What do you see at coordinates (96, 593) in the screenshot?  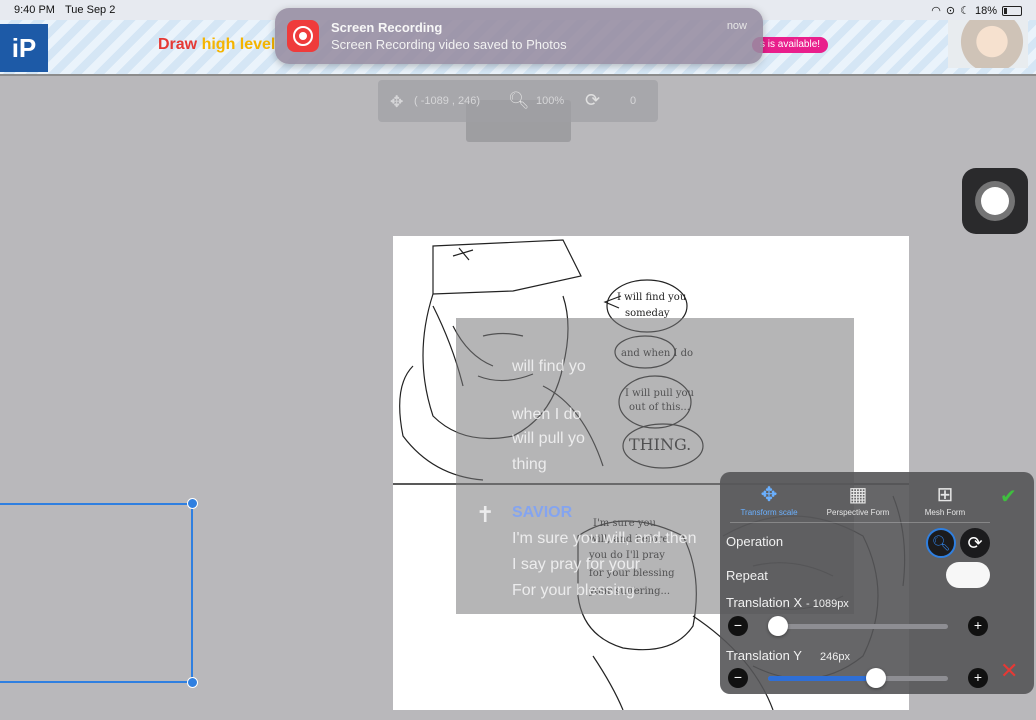 I see `selection-bounding-box` at bounding box center [96, 593].